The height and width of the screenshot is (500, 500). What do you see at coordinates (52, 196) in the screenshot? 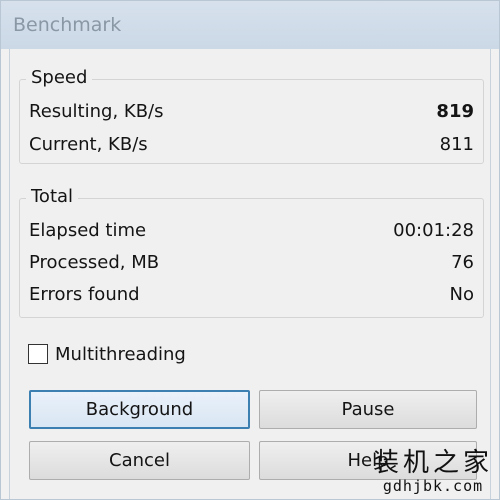
I see `total-legend: Total` at bounding box center [52, 196].